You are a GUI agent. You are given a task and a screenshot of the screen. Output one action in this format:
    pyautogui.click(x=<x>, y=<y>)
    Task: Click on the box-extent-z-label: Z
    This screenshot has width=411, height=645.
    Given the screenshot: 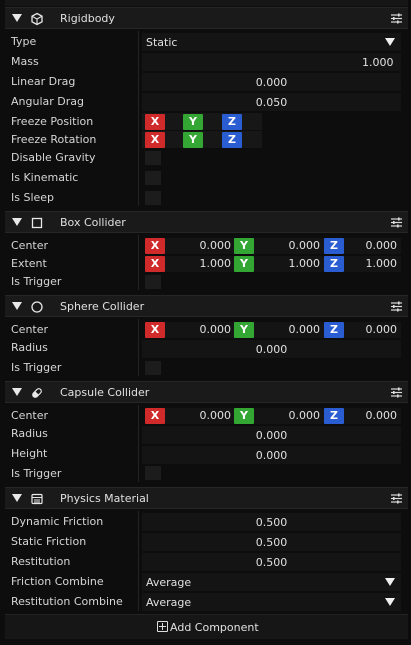 What is the action you would take?
    pyautogui.click(x=334, y=264)
    